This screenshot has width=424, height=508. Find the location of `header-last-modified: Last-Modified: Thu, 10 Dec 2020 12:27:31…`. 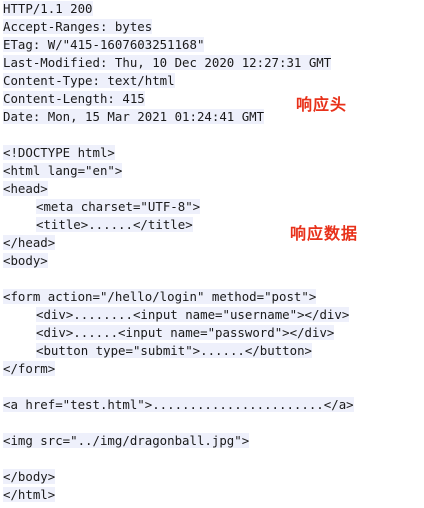

header-last-modified: Last-Modified: Thu, 10 Dec 2020 12:27:31… is located at coordinates (178, 63).